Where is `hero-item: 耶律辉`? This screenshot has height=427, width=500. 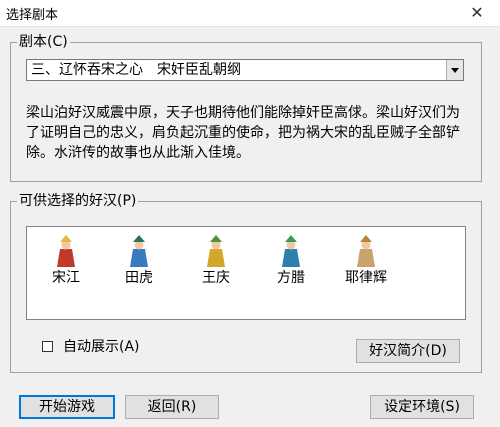 hero-item: 耶律辉 is located at coordinates (366, 272).